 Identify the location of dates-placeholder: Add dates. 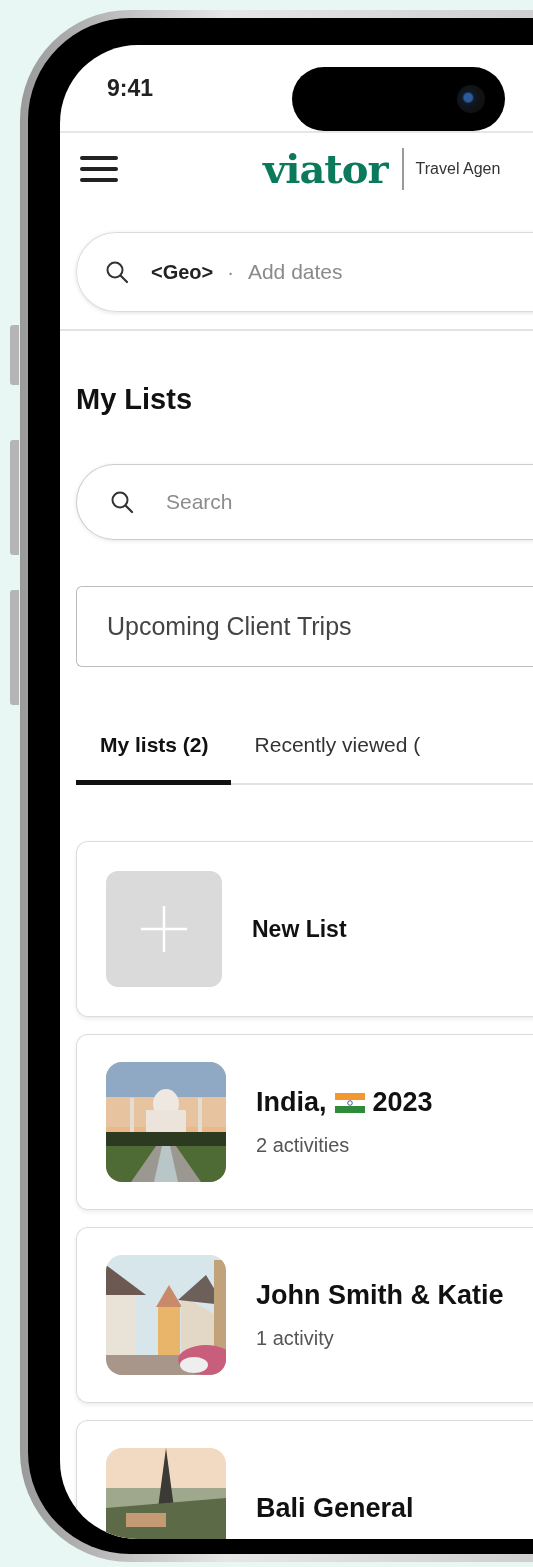
(295, 272).